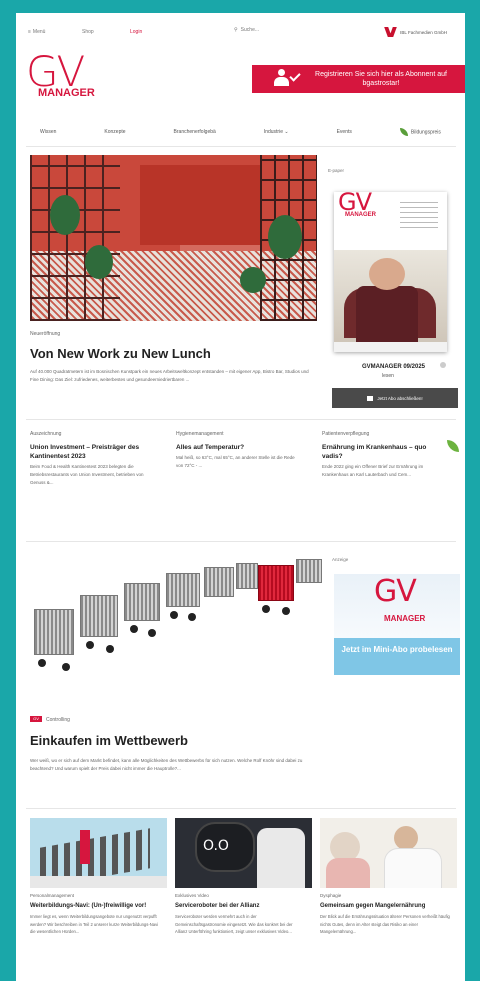 This screenshot has width=480, height=981. Describe the element at coordinates (66, 93) in the screenshot. I see `logo-manager: MANAGER` at that location.